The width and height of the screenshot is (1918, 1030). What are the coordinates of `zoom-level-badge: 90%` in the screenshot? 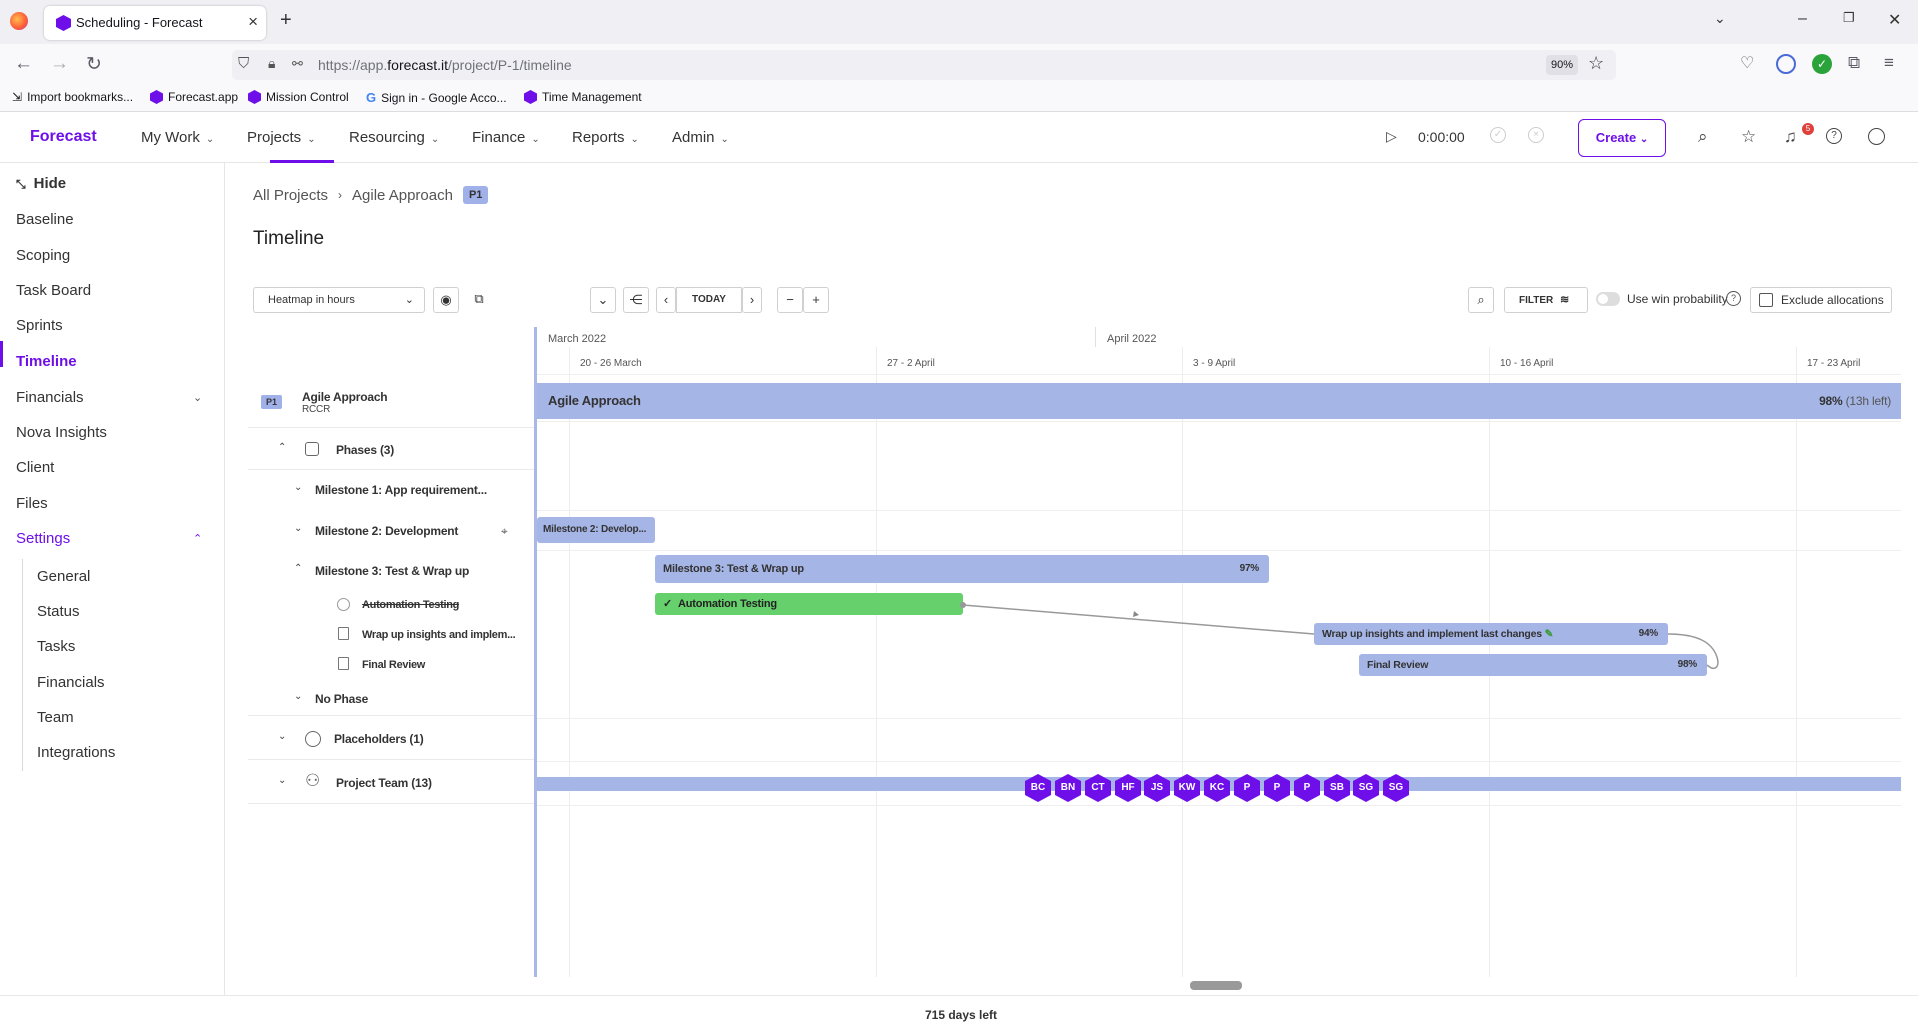 It's located at (1562, 65).